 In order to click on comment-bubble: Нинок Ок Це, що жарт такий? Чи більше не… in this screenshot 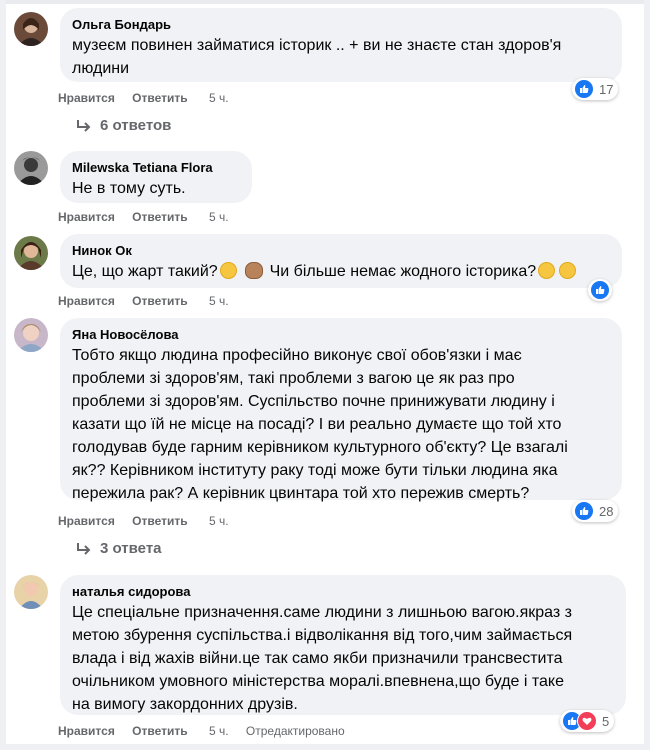, I will do `click(341, 261)`.